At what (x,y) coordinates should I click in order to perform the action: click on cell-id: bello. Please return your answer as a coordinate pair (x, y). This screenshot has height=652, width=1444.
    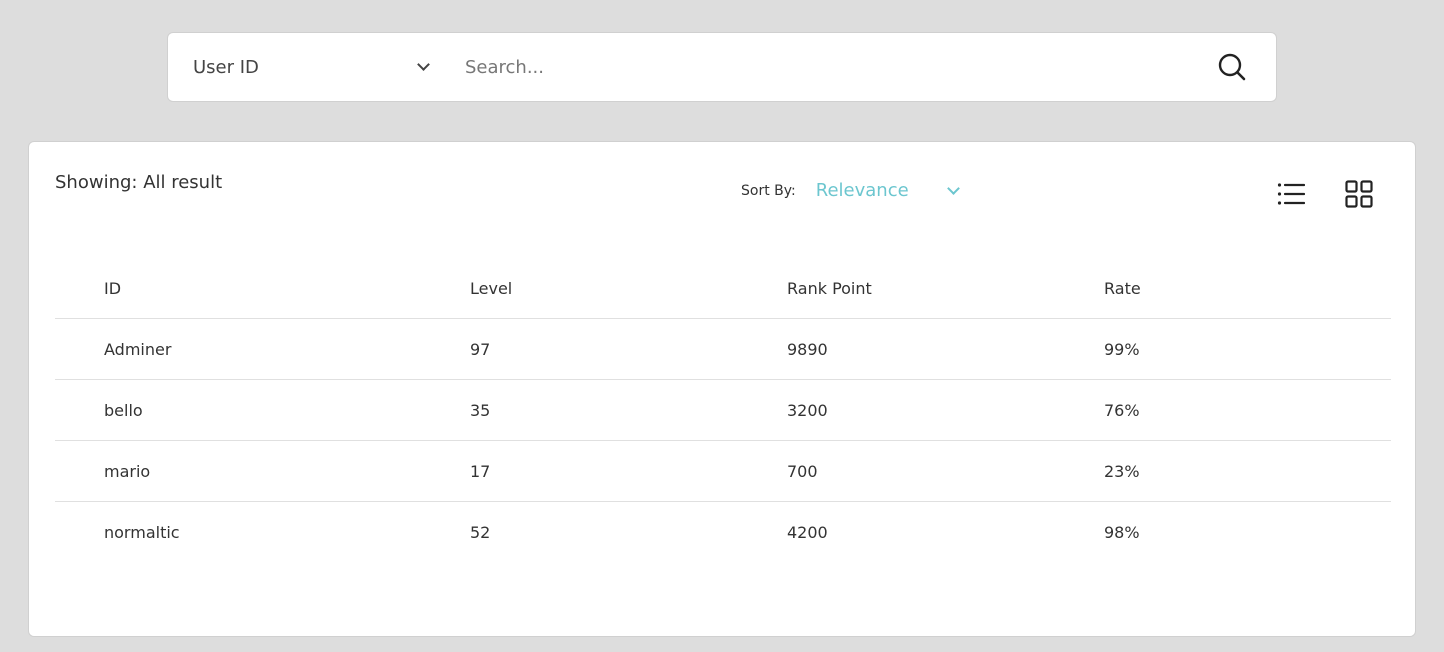
    Looking at the image, I should click on (262, 410).